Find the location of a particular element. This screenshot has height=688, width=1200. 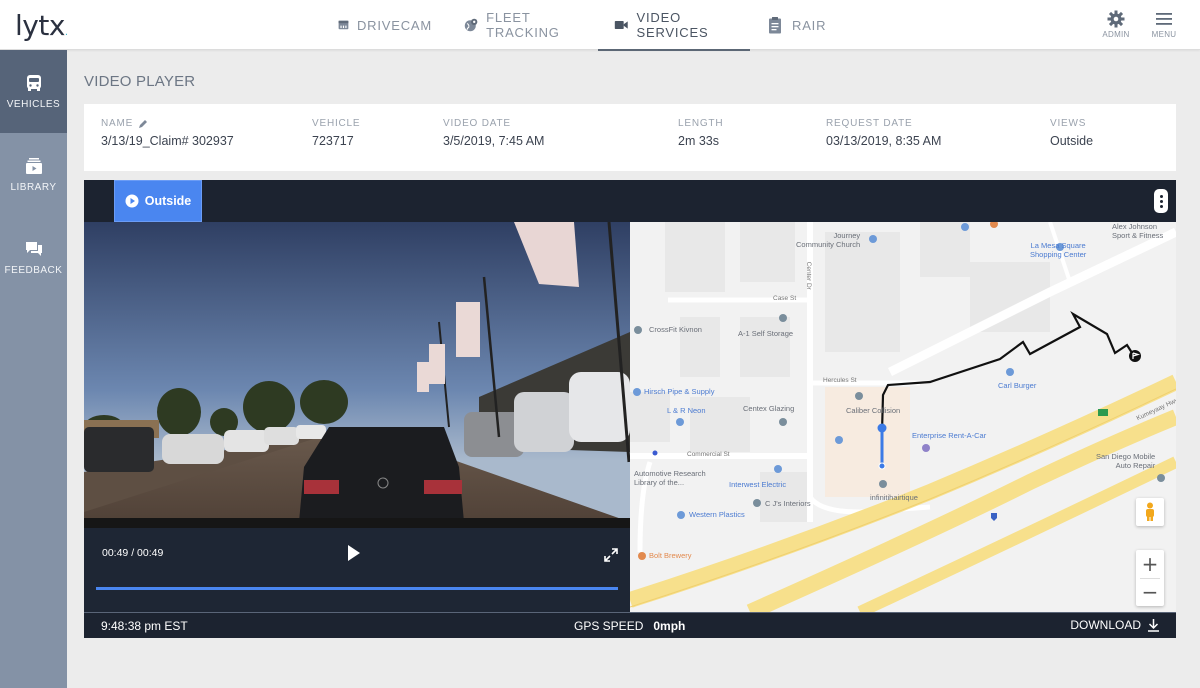

download-button: DOWNLOAD is located at coordinates (1115, 625).